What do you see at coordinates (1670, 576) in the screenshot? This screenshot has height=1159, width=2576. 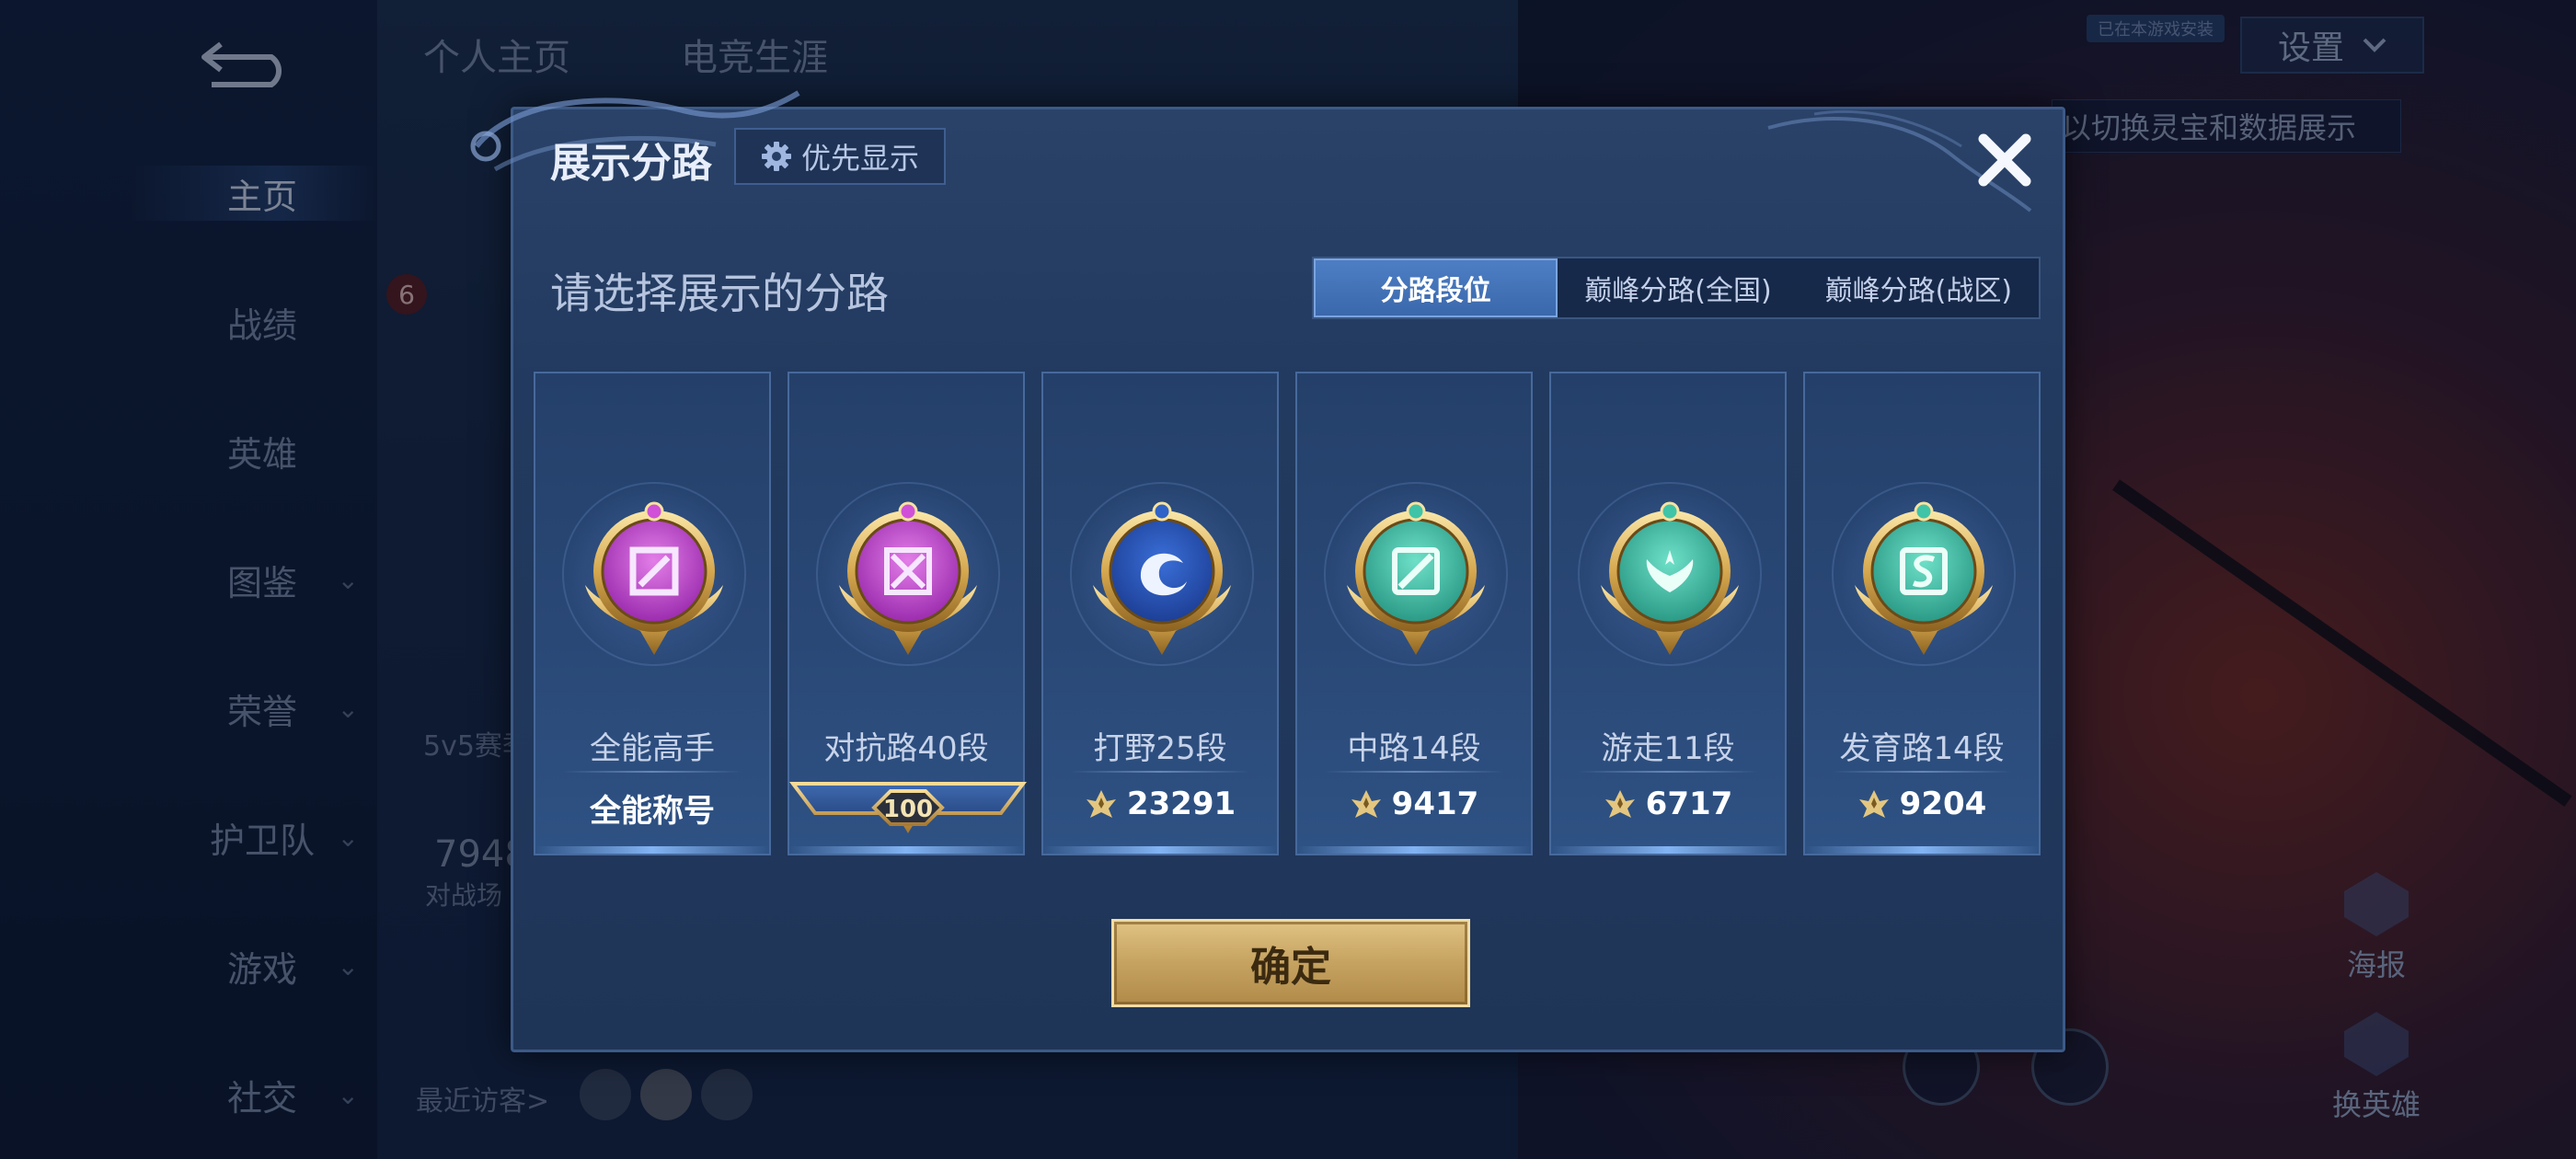 I see `roam-emblem-icon` at bounding box center [1670, 576].